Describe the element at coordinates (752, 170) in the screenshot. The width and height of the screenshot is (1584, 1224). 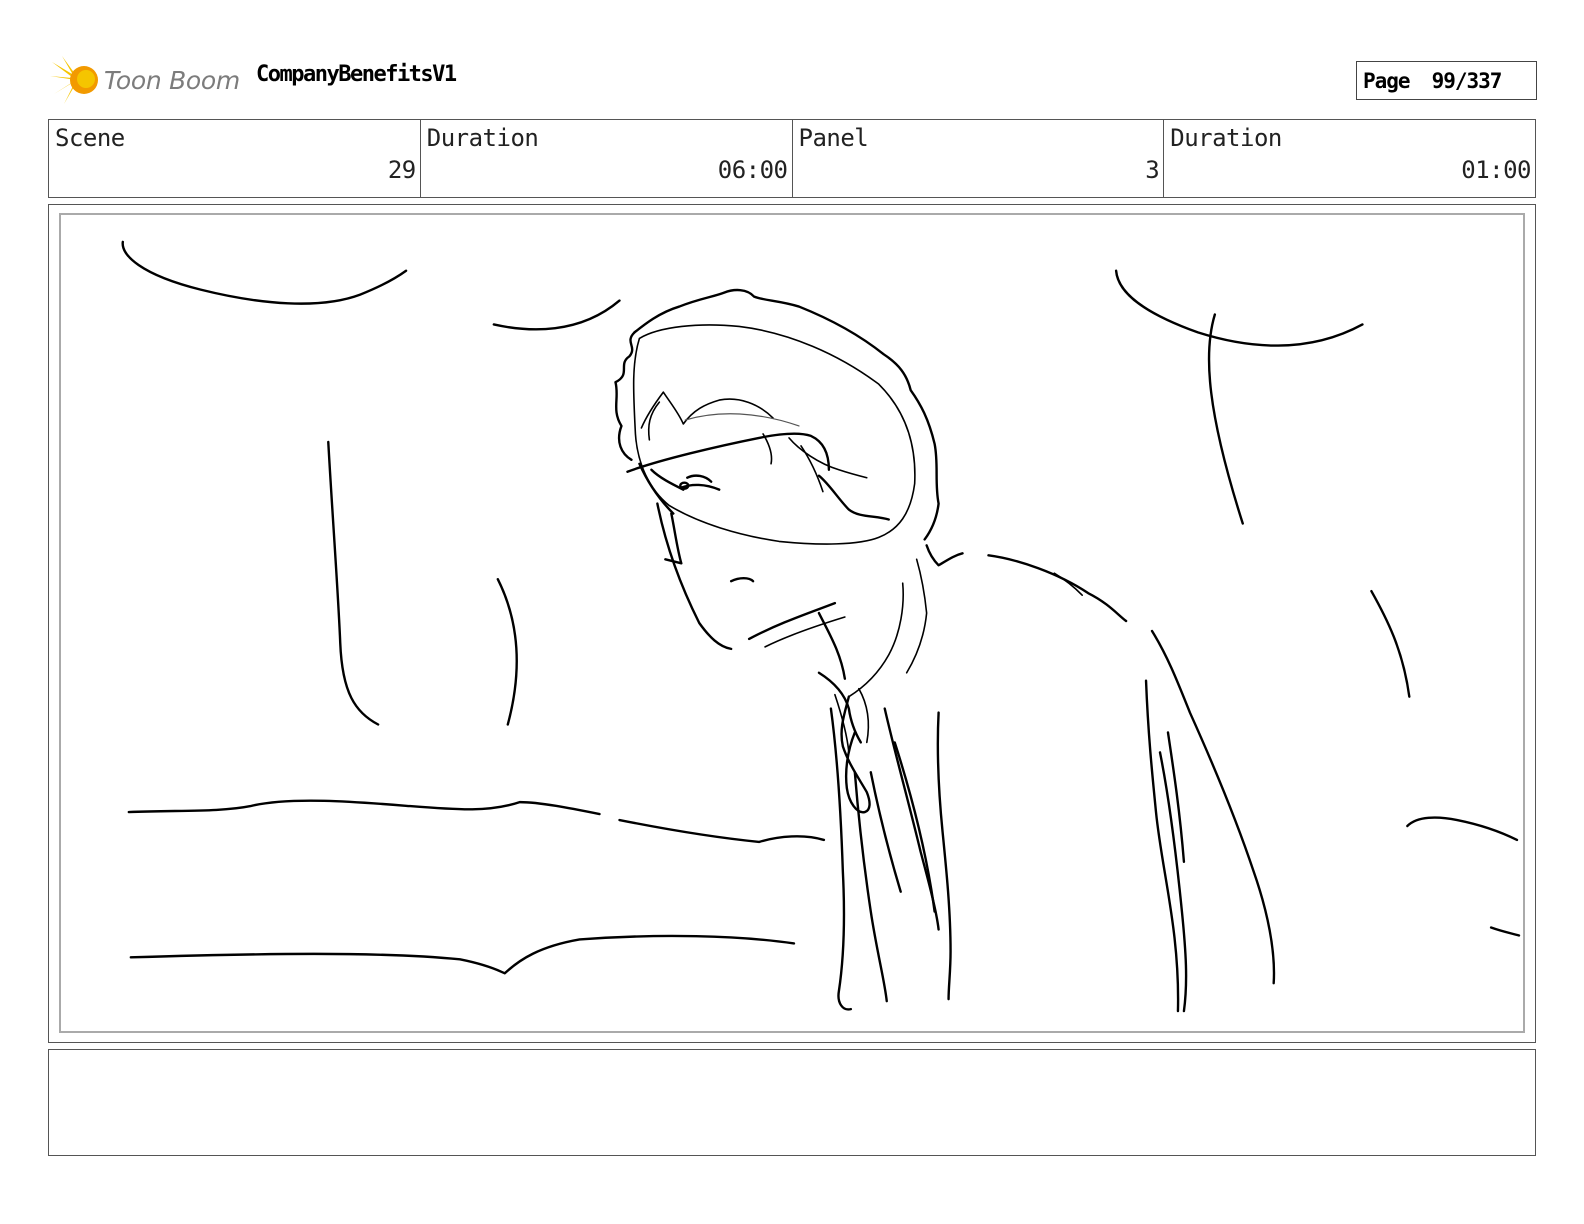
I see `scene-duration-value: 06:00` at that location.